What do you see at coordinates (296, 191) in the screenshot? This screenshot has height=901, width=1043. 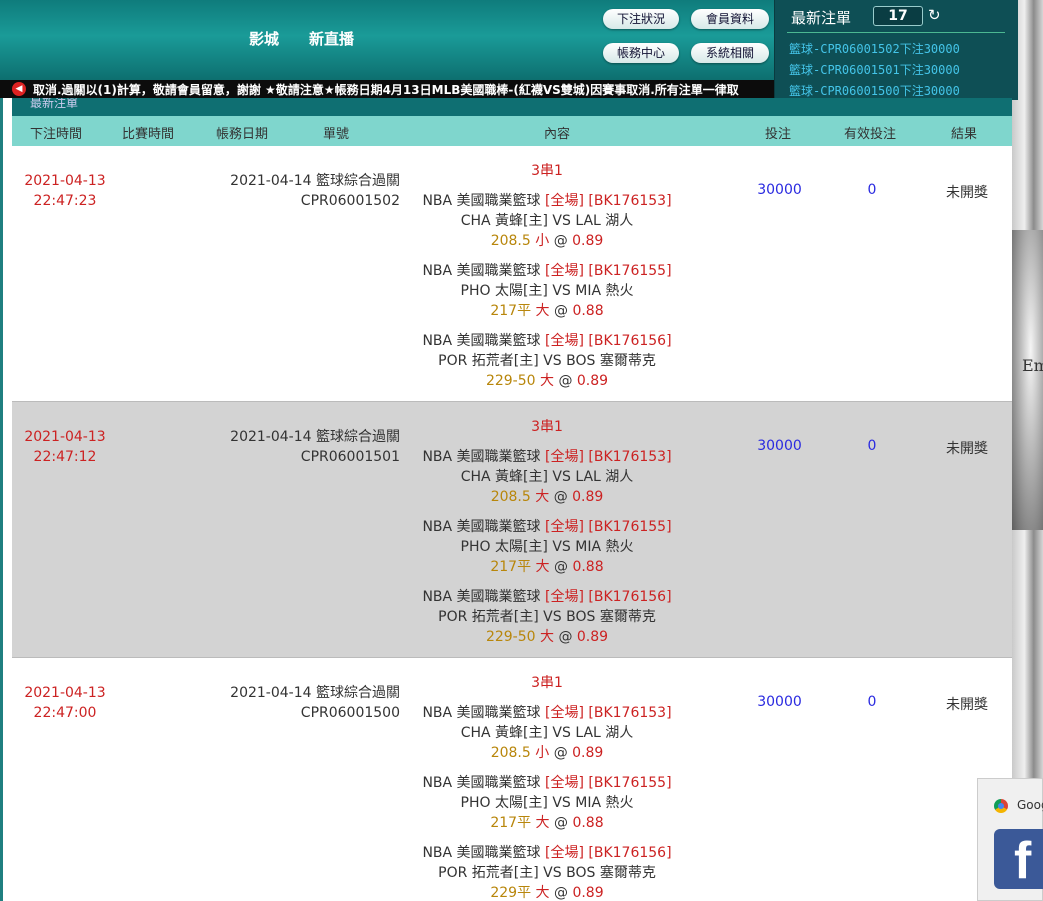 I see `account-info: 2021-04-14 籃球綜合過關 CPR06001502` at bounding box center [296, 191].